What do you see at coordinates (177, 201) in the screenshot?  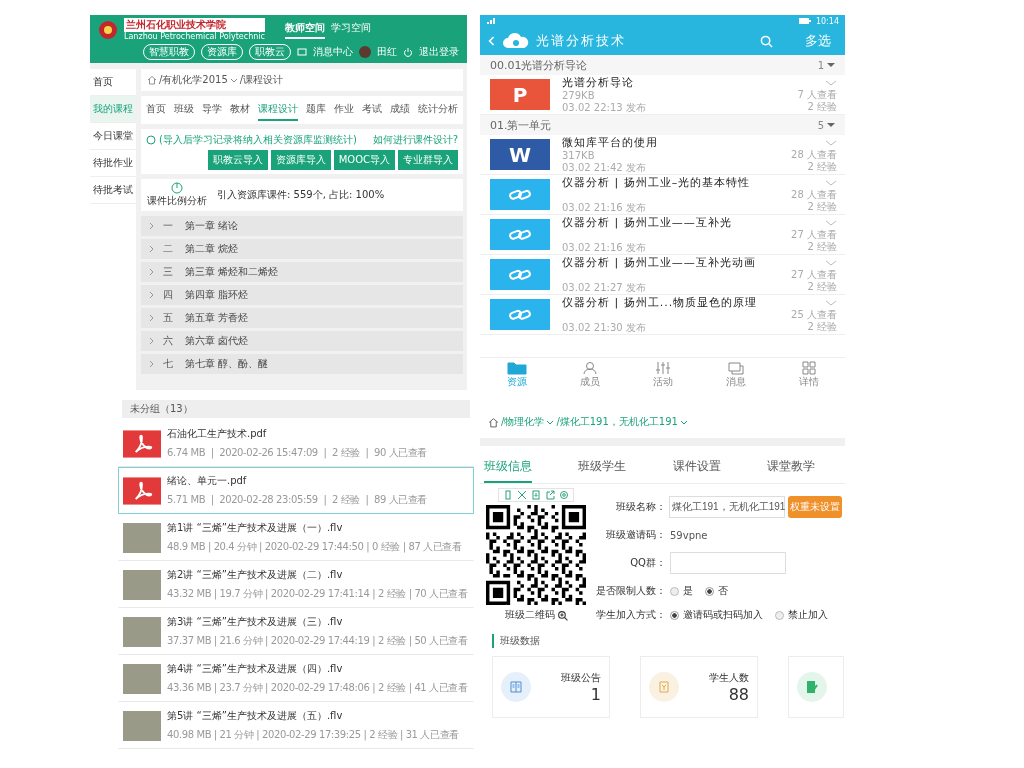 I see `stats-title: 课件比例分析` at bounding box center [177, 201].